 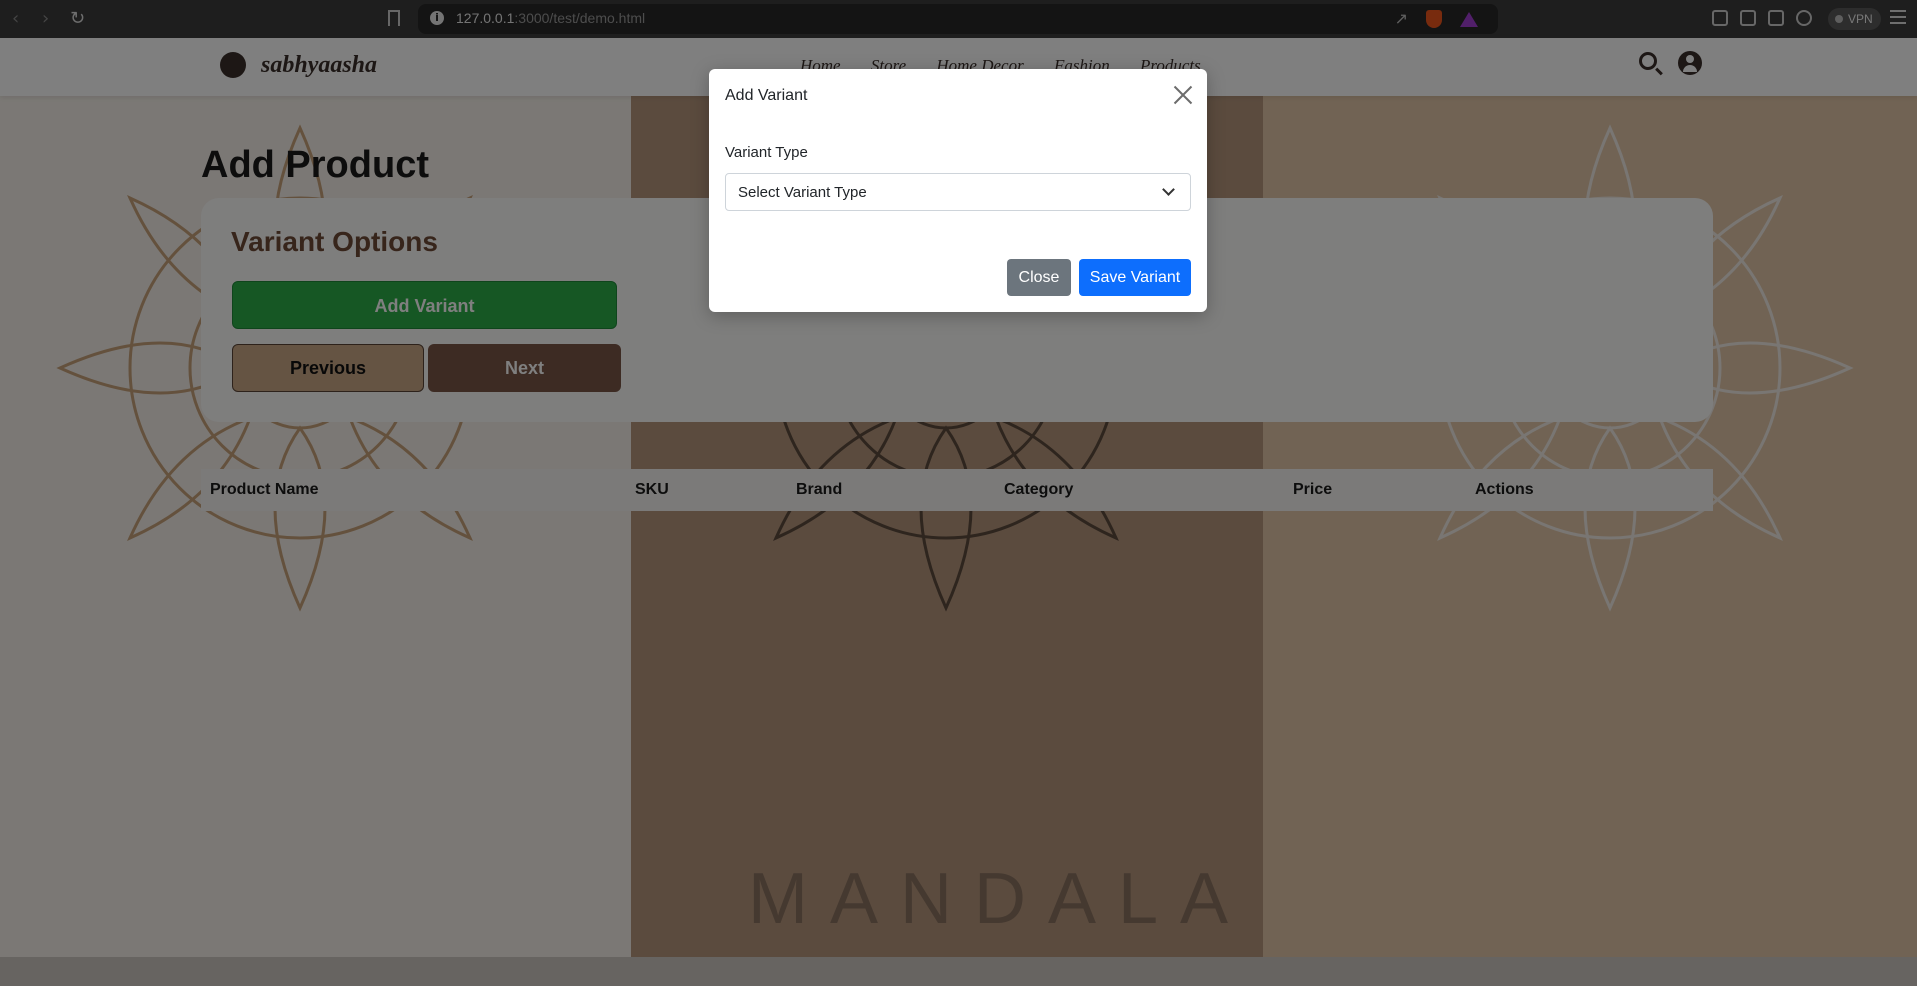 What do you see at coordinates (802, 192) in the screenshot?
I see `variant-type-selected-value: Select Variant Type` at bounding box center [802, 192].